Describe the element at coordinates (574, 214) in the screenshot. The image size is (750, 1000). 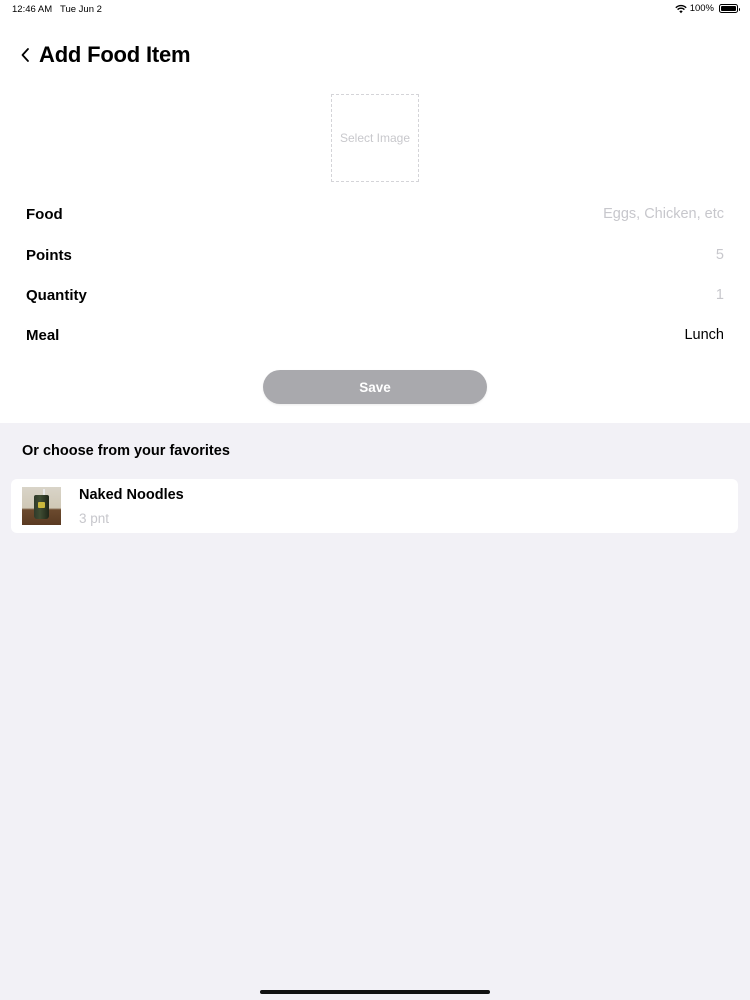
I see `food-input` at that location.